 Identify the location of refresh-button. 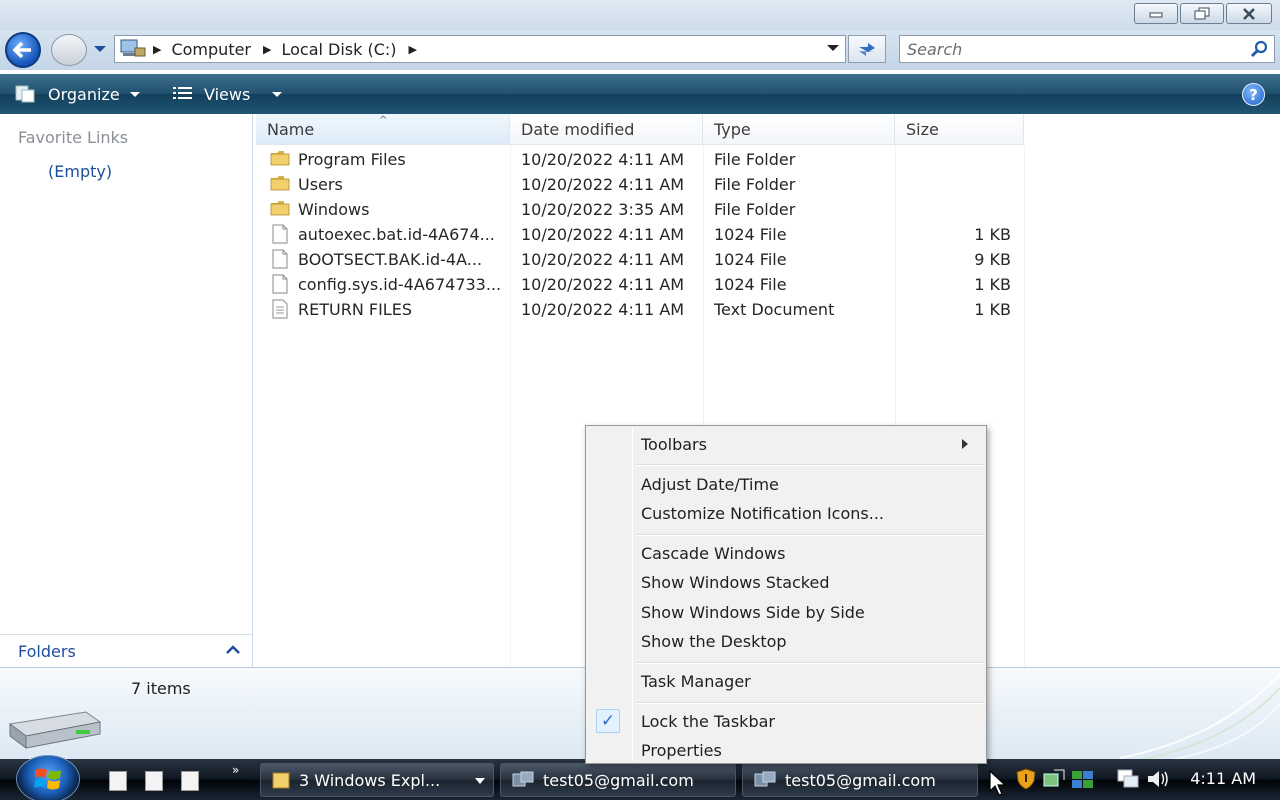
(867, 49).